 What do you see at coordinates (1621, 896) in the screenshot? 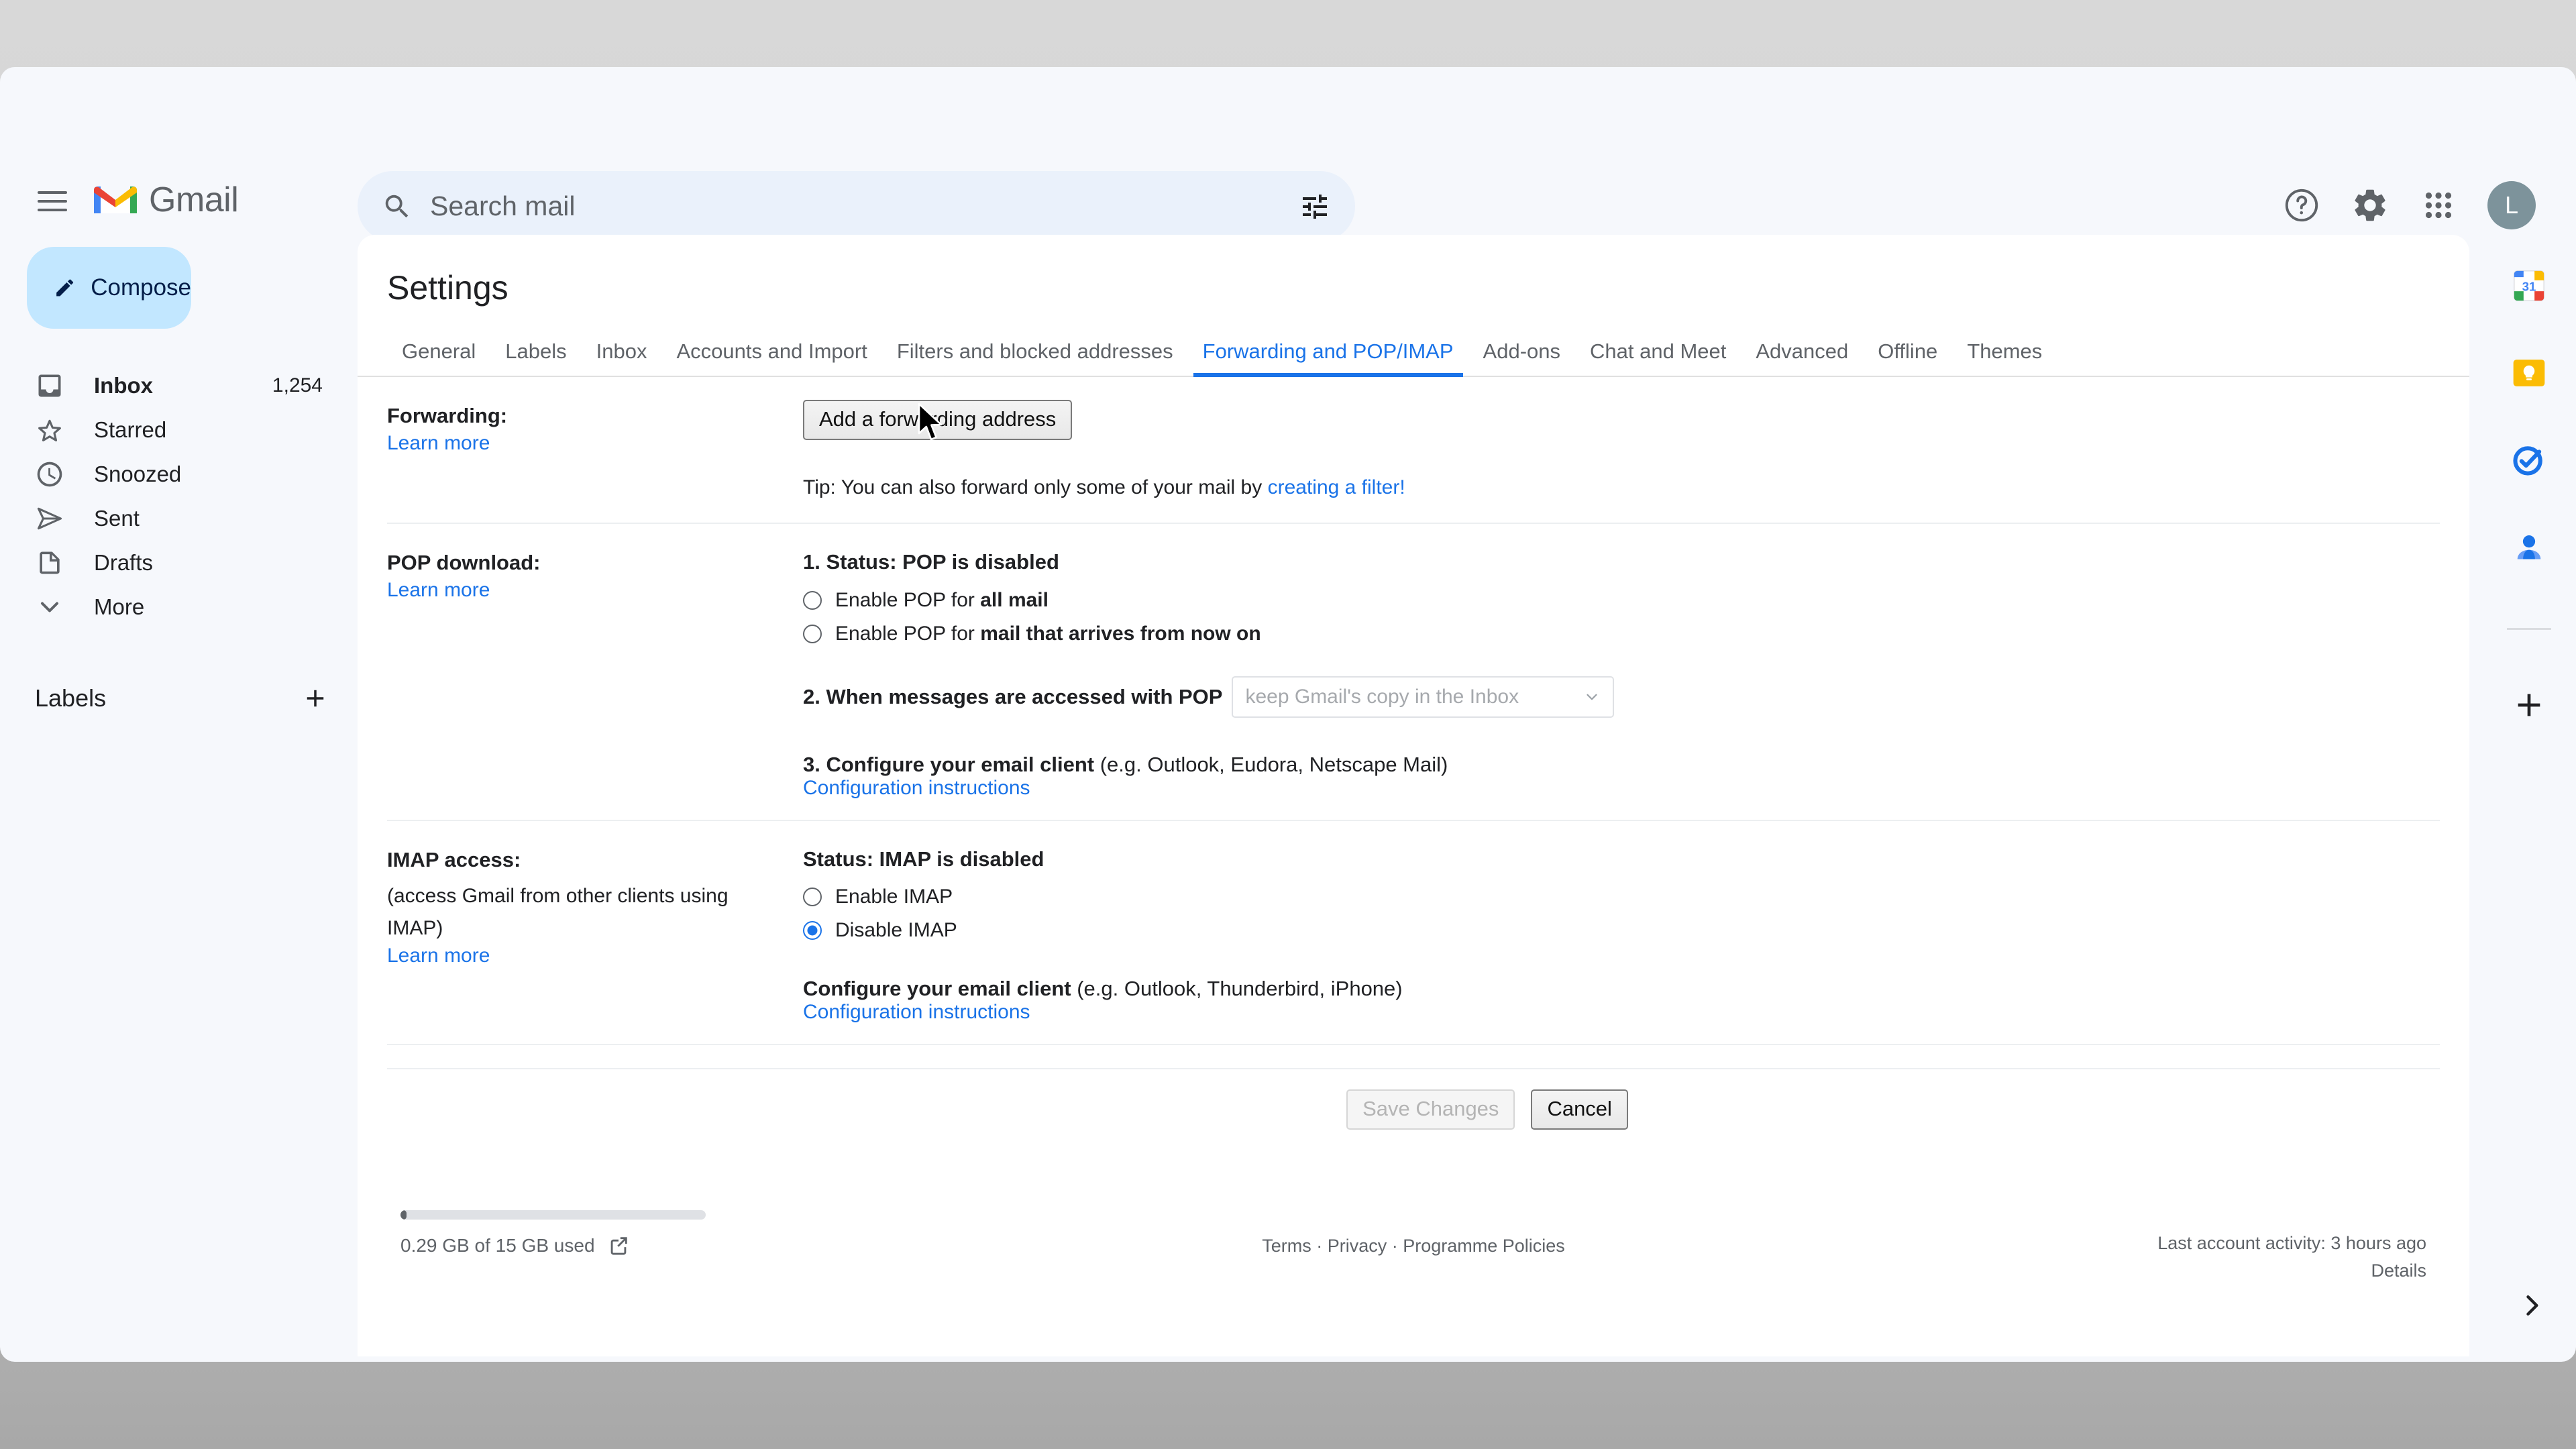
I see `imap-option-enable: Enable IMAP` at bounding box center [1621, 896].